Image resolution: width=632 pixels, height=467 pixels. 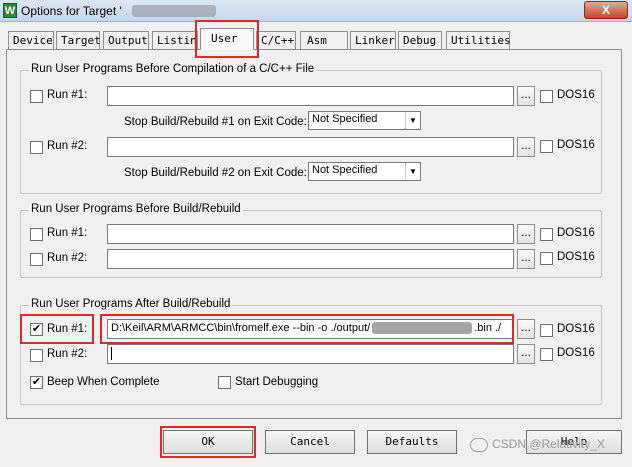 What do you see at coordinates (36, 147) in the screenshot?
I see `before-compile-run2-checkbox` at bounding box center [36, 147].